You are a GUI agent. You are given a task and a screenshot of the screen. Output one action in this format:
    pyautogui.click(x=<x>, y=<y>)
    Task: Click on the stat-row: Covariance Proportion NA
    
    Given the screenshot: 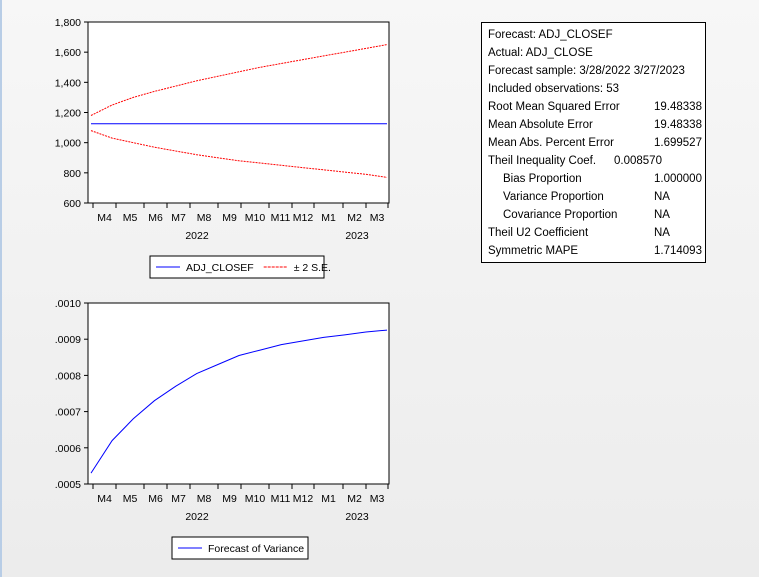 What is the action you would take?
    pyautogui.click(x=596, y=215)
    